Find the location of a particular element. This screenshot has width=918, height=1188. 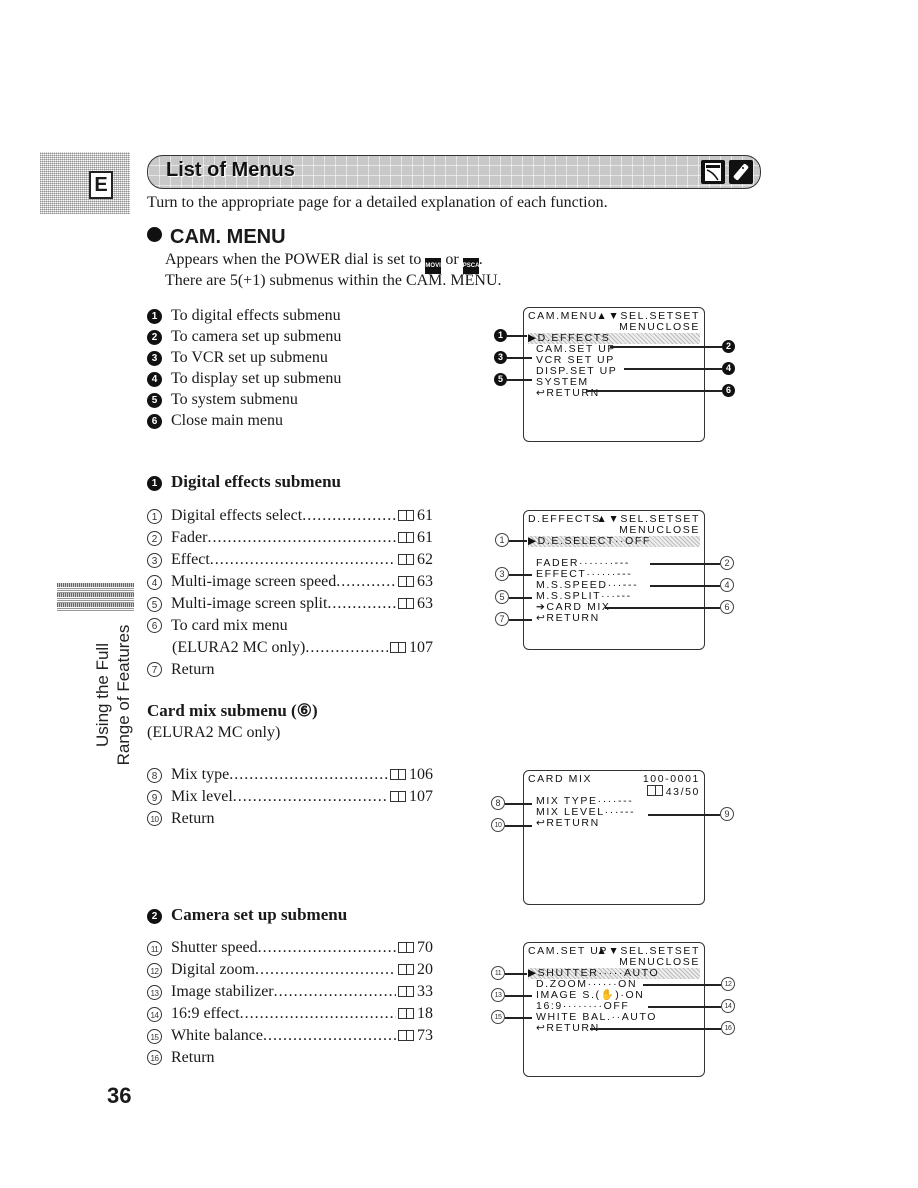

list-item: 13Image stabilizer33 is located at coordinates (290, 992).